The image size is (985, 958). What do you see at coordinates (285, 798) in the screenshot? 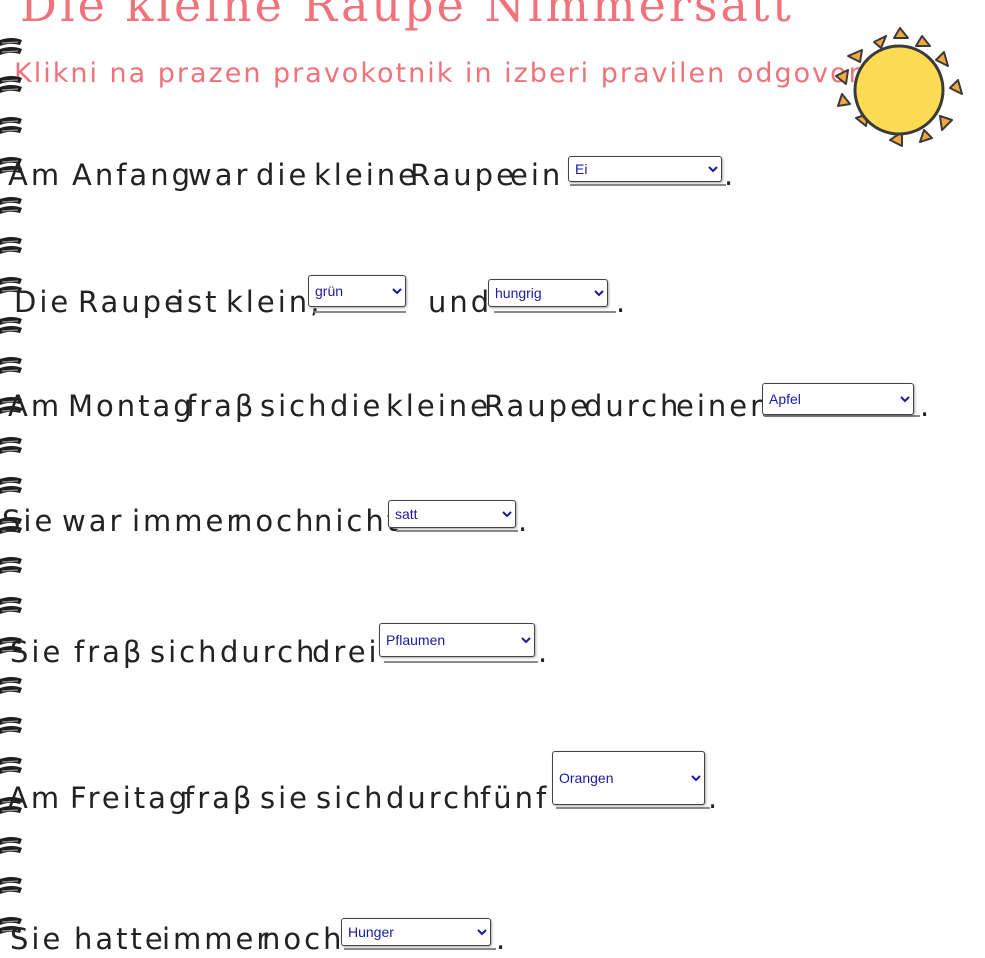
I see `word: sie` at bounding box center [285, 798].